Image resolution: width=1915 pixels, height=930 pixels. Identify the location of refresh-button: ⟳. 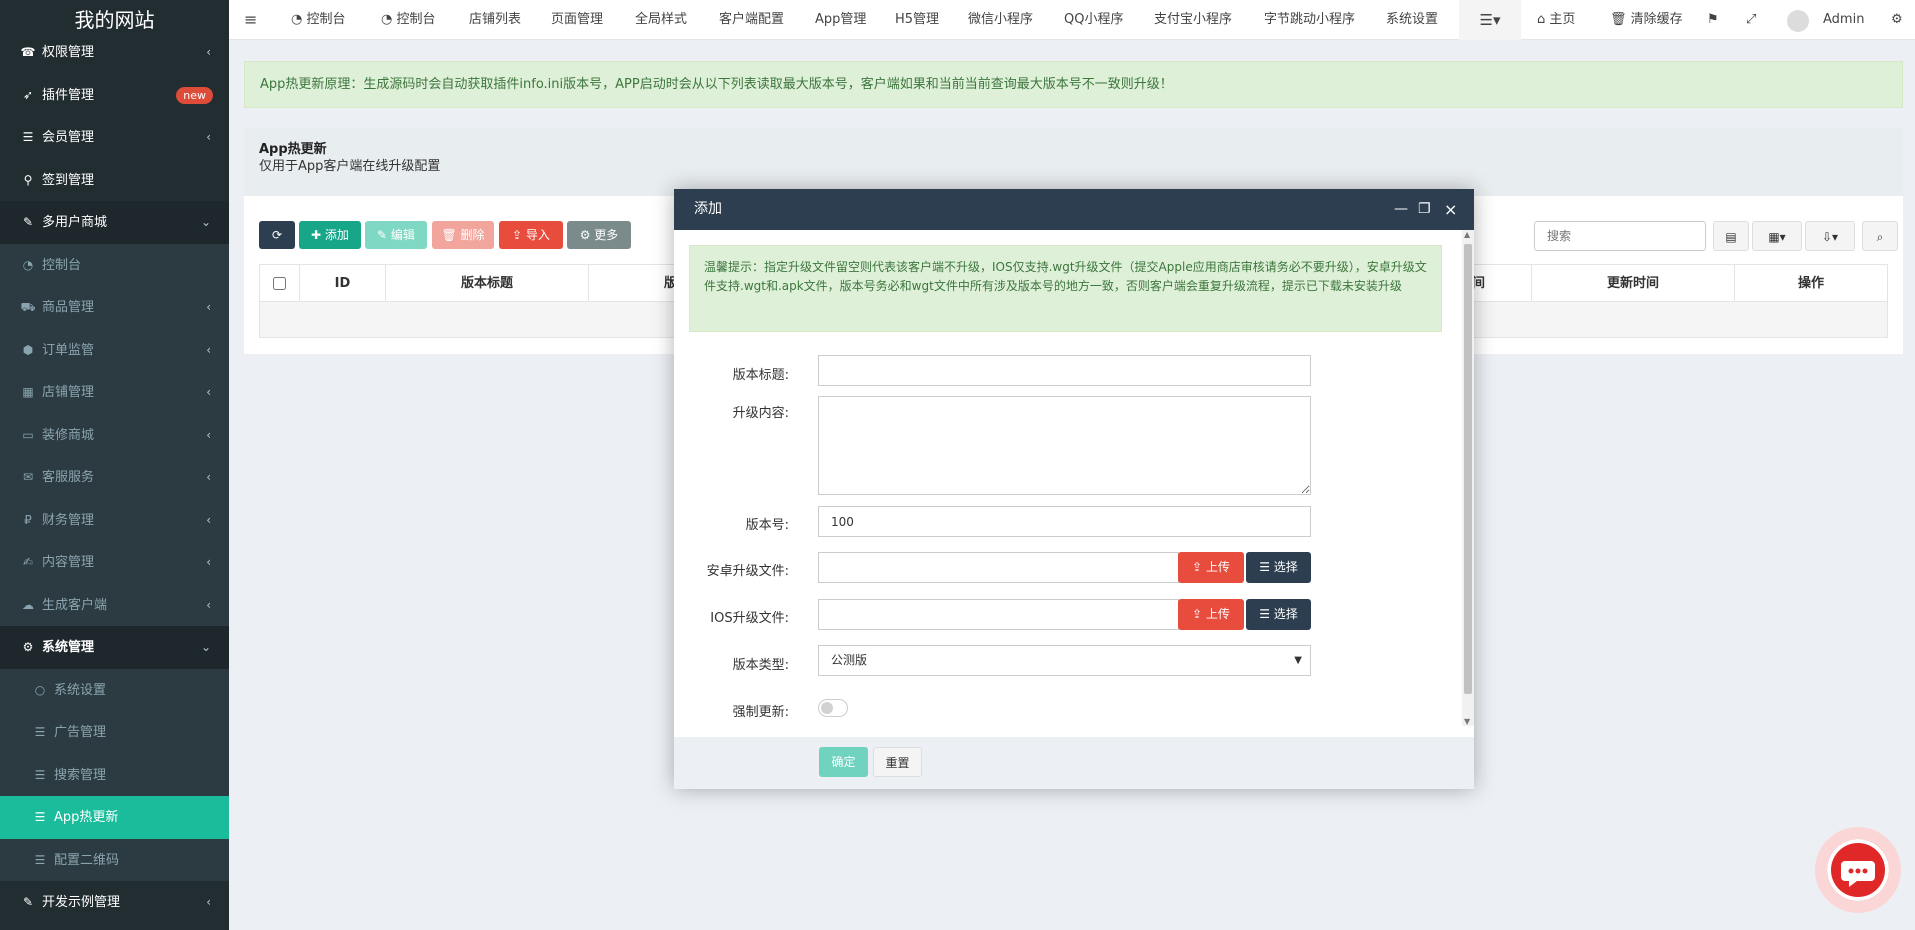
(277, 235).